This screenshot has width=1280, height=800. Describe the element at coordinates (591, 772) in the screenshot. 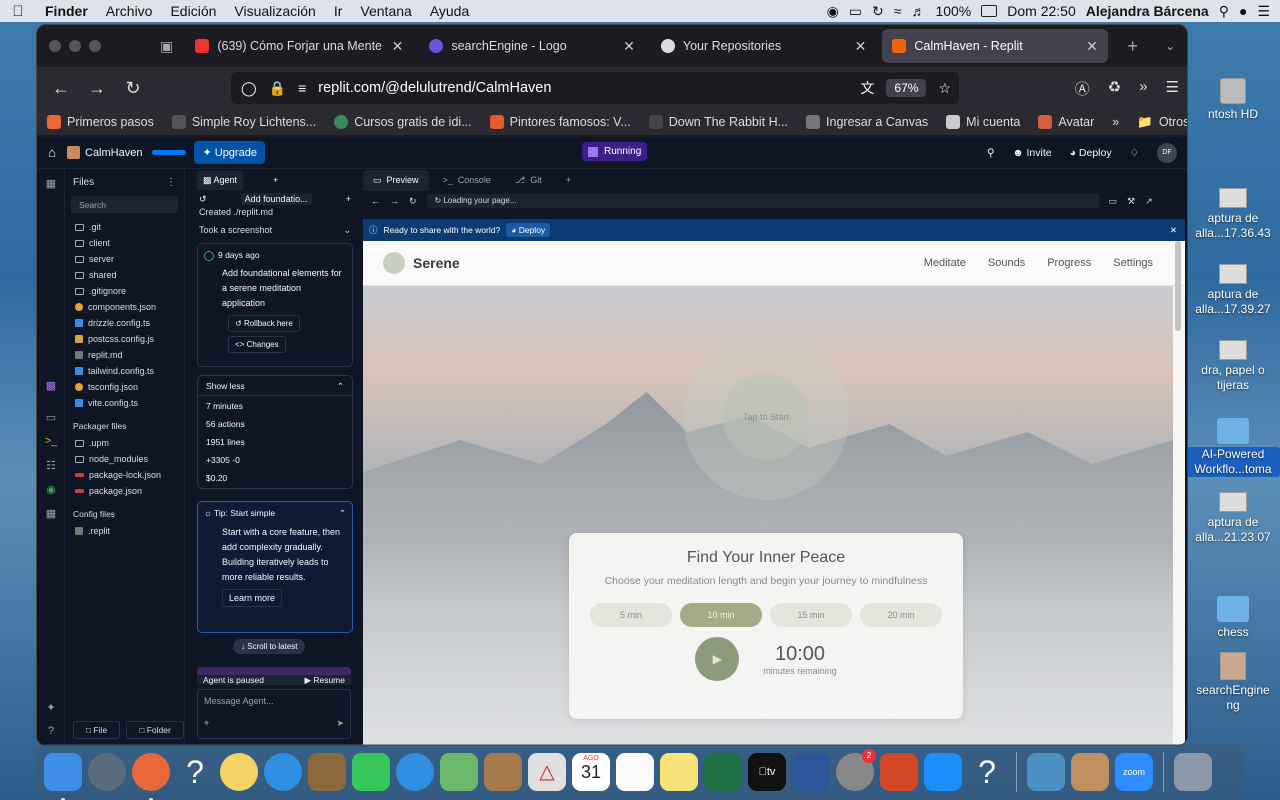

I see `calendar-icon: AGO 31` at that location.